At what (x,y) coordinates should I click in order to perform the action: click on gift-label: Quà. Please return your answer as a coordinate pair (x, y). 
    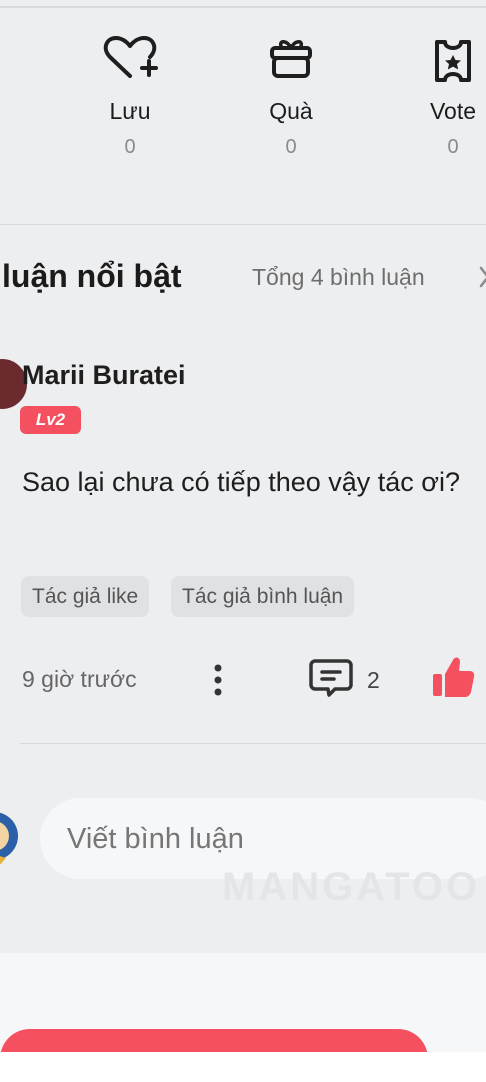
    Looking at the image, I should click on (291, 111).